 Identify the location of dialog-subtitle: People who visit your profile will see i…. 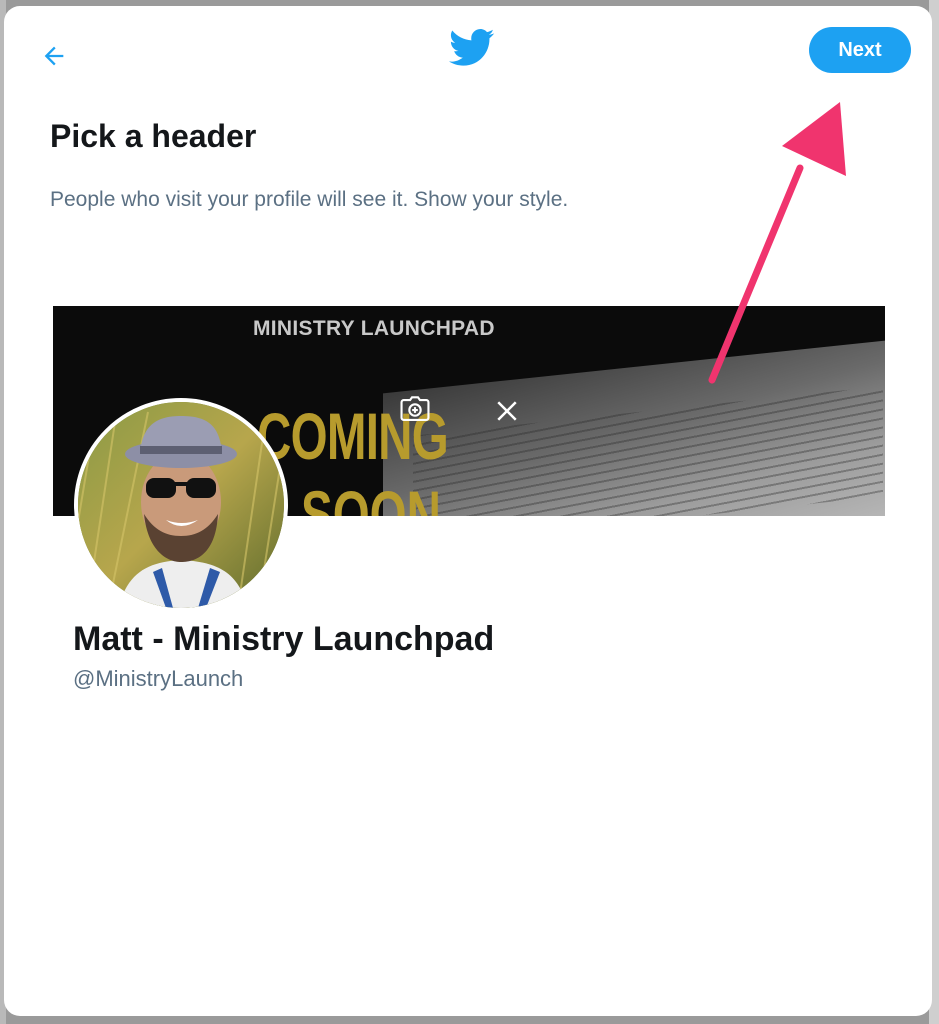
(309, 199).